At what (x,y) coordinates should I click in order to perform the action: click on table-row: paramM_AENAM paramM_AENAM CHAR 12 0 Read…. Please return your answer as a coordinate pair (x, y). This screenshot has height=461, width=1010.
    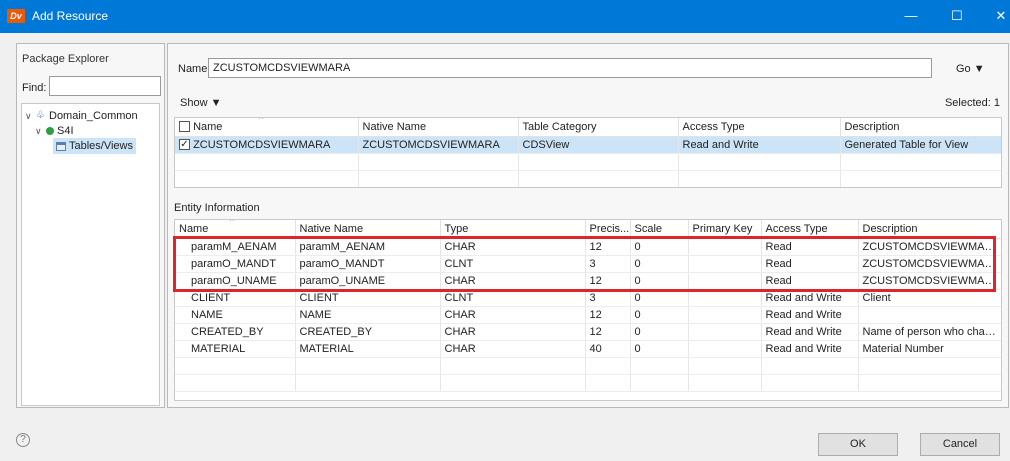
    Looking at the image, I should click on (588, 247).